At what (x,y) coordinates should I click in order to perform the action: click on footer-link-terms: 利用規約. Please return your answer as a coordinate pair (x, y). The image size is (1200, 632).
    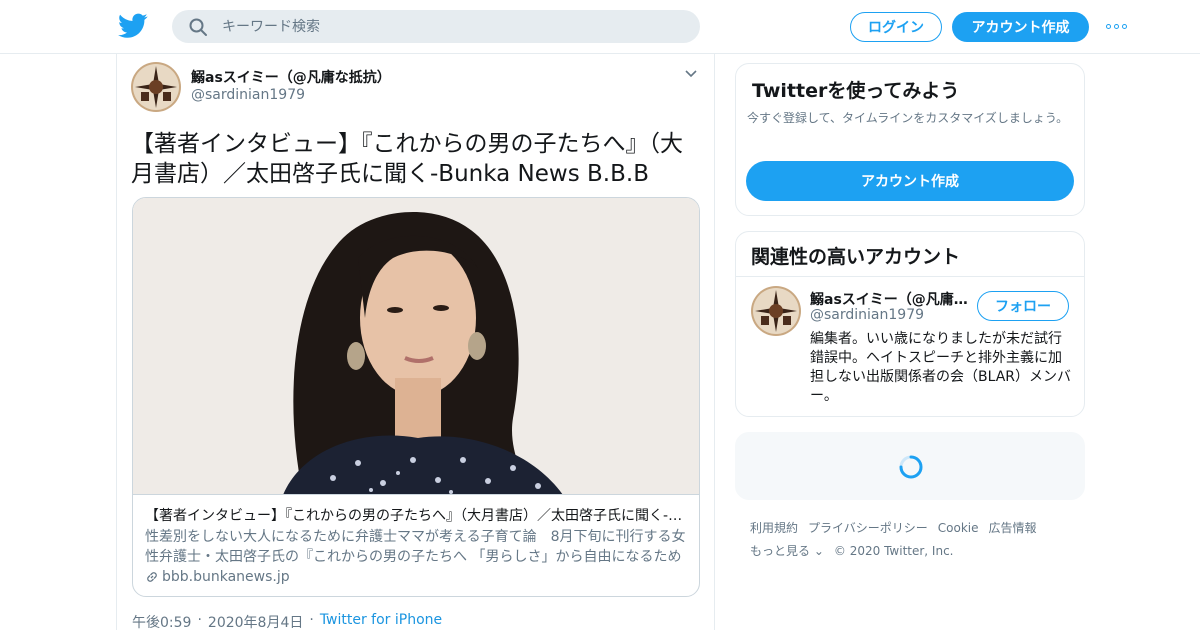
    Looking at the image, I should click on (774, 528).